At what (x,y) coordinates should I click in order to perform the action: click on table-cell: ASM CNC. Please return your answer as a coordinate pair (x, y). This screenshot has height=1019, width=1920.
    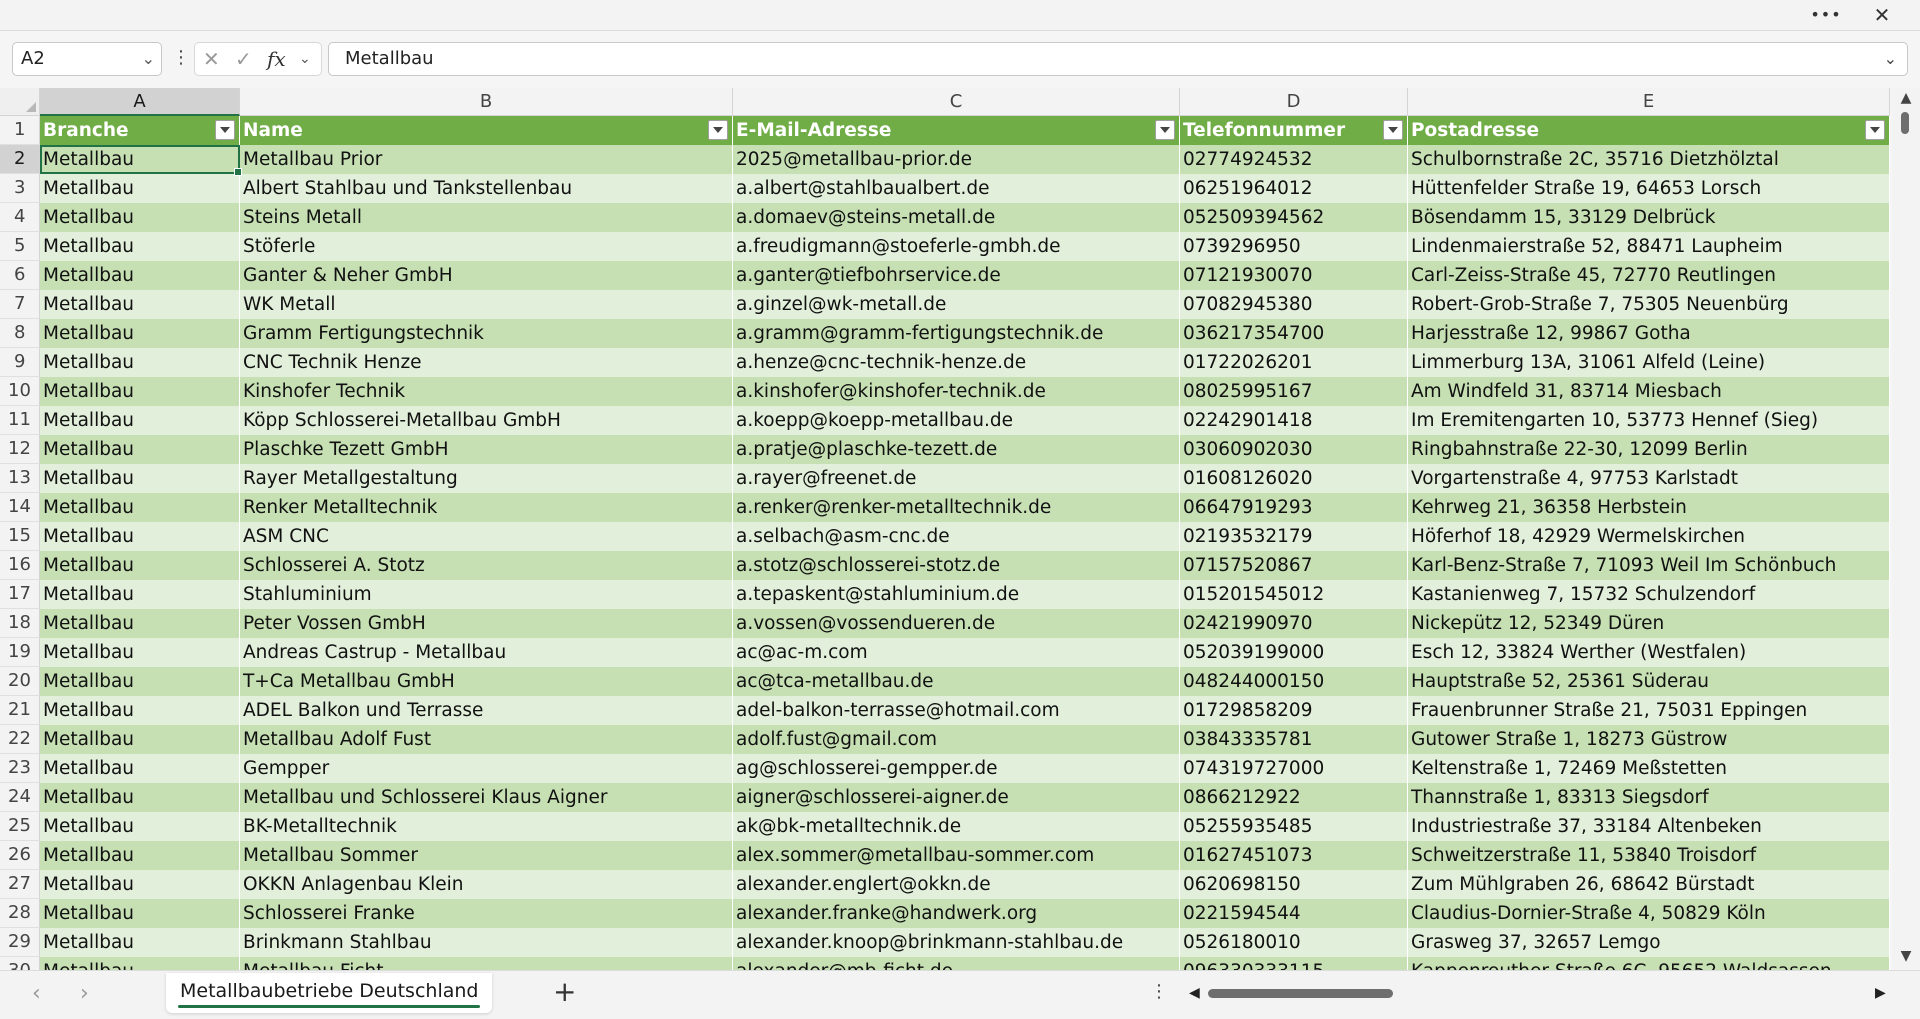
    Looking at the image, I should click on (486, 536).